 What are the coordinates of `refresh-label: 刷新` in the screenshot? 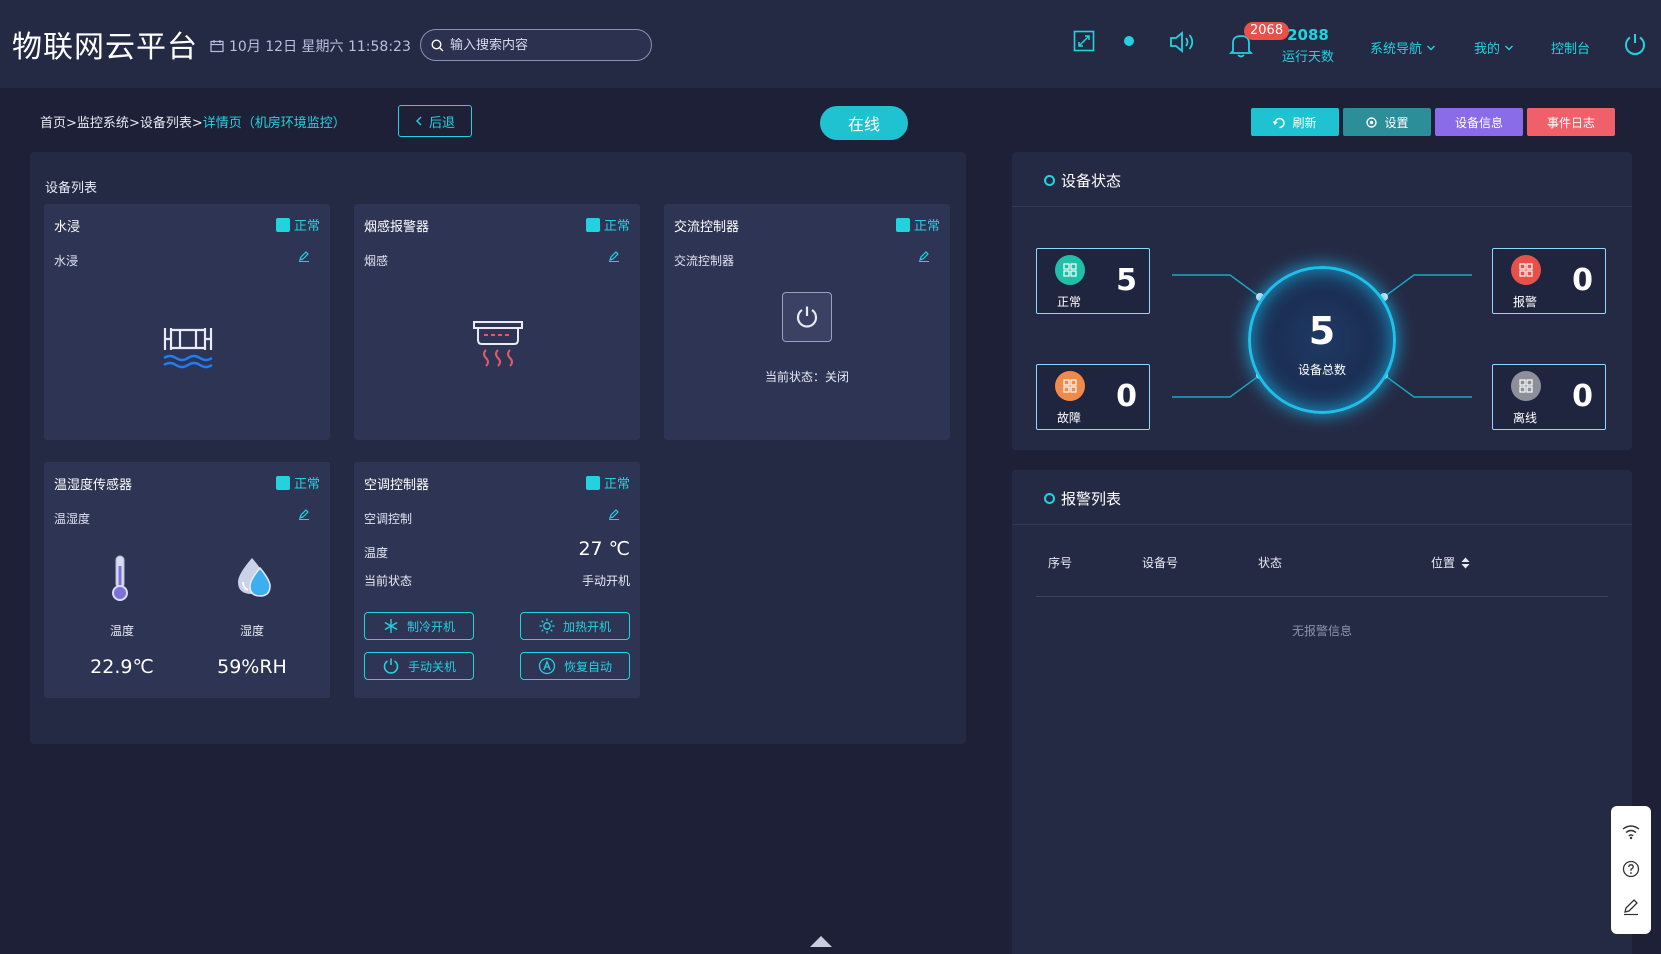 It's located at (1304, 122).